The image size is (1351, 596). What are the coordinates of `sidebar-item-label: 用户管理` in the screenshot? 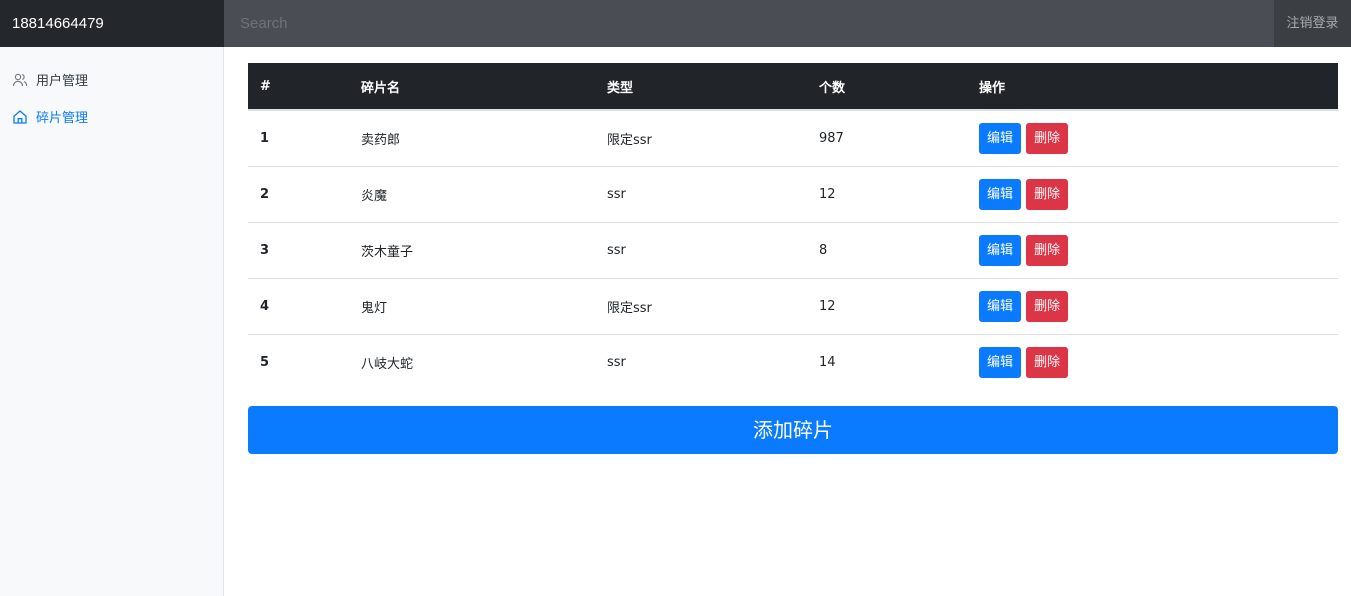 It's located at (62, 81).